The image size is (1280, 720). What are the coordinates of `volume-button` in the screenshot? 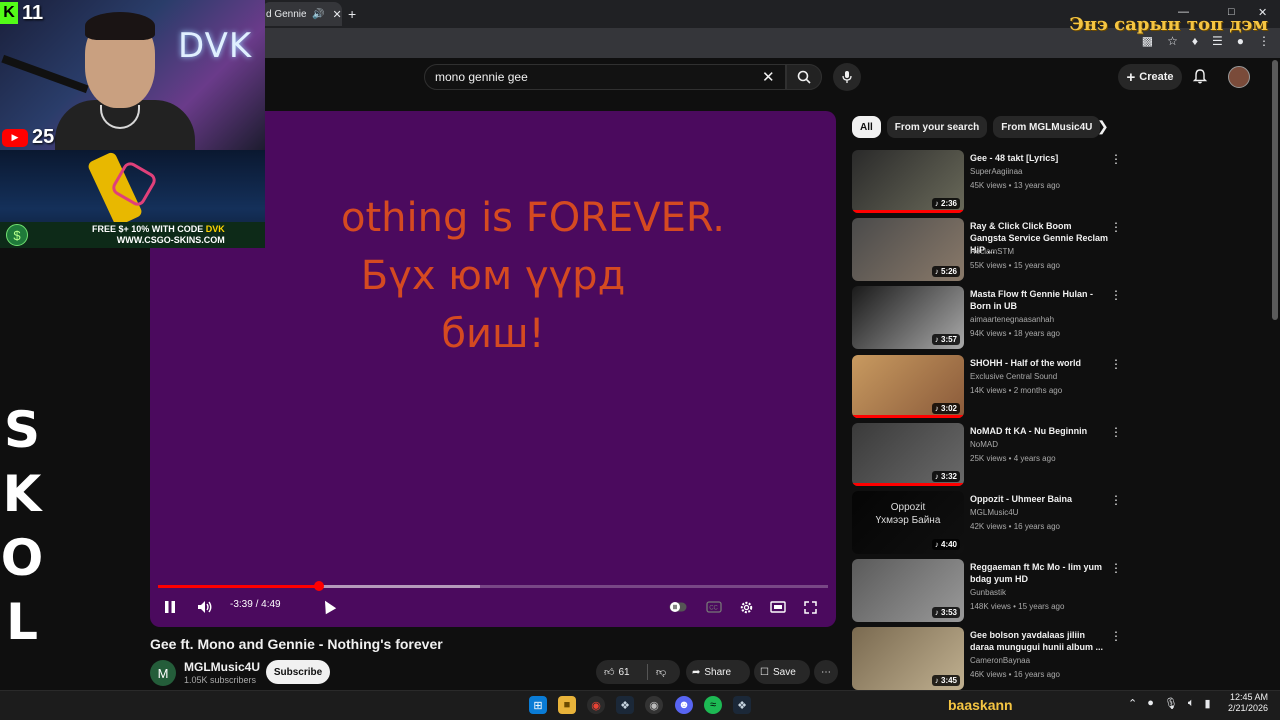 It's located at (205, 607).